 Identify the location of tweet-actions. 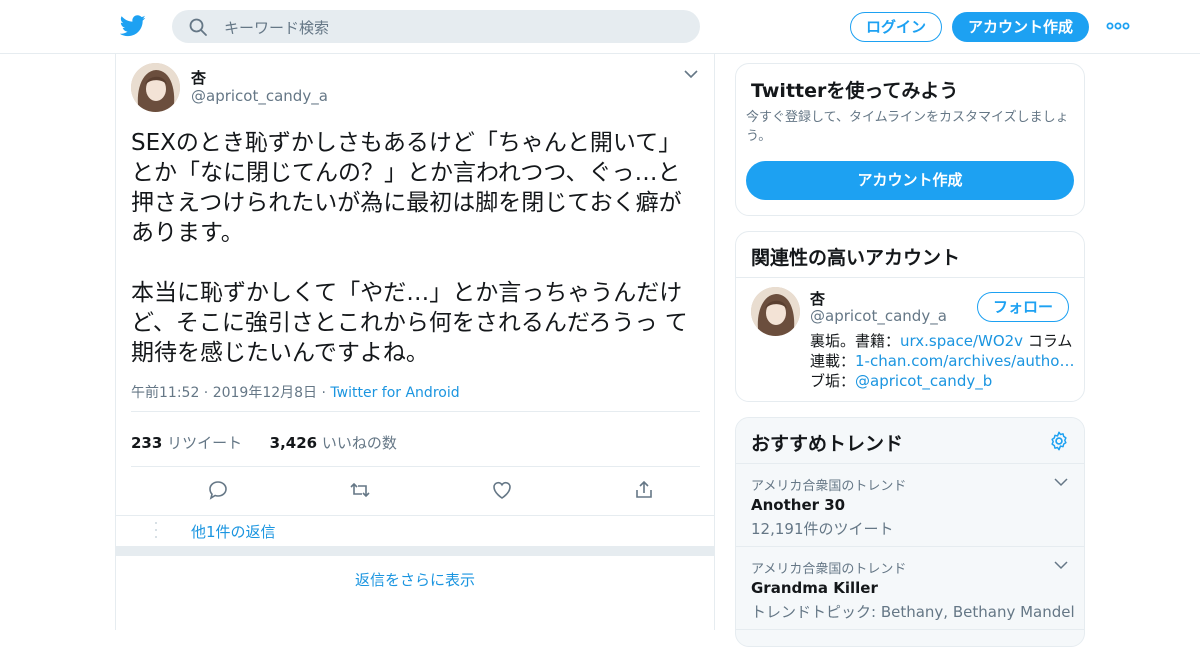
(415, 491).